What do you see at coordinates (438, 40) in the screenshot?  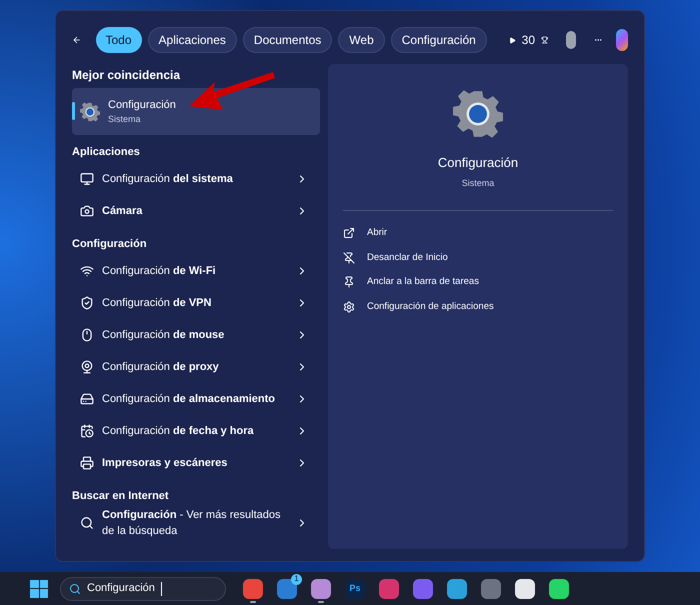 I see `filter-tab: Configuración` at bounding box center [438, 40].